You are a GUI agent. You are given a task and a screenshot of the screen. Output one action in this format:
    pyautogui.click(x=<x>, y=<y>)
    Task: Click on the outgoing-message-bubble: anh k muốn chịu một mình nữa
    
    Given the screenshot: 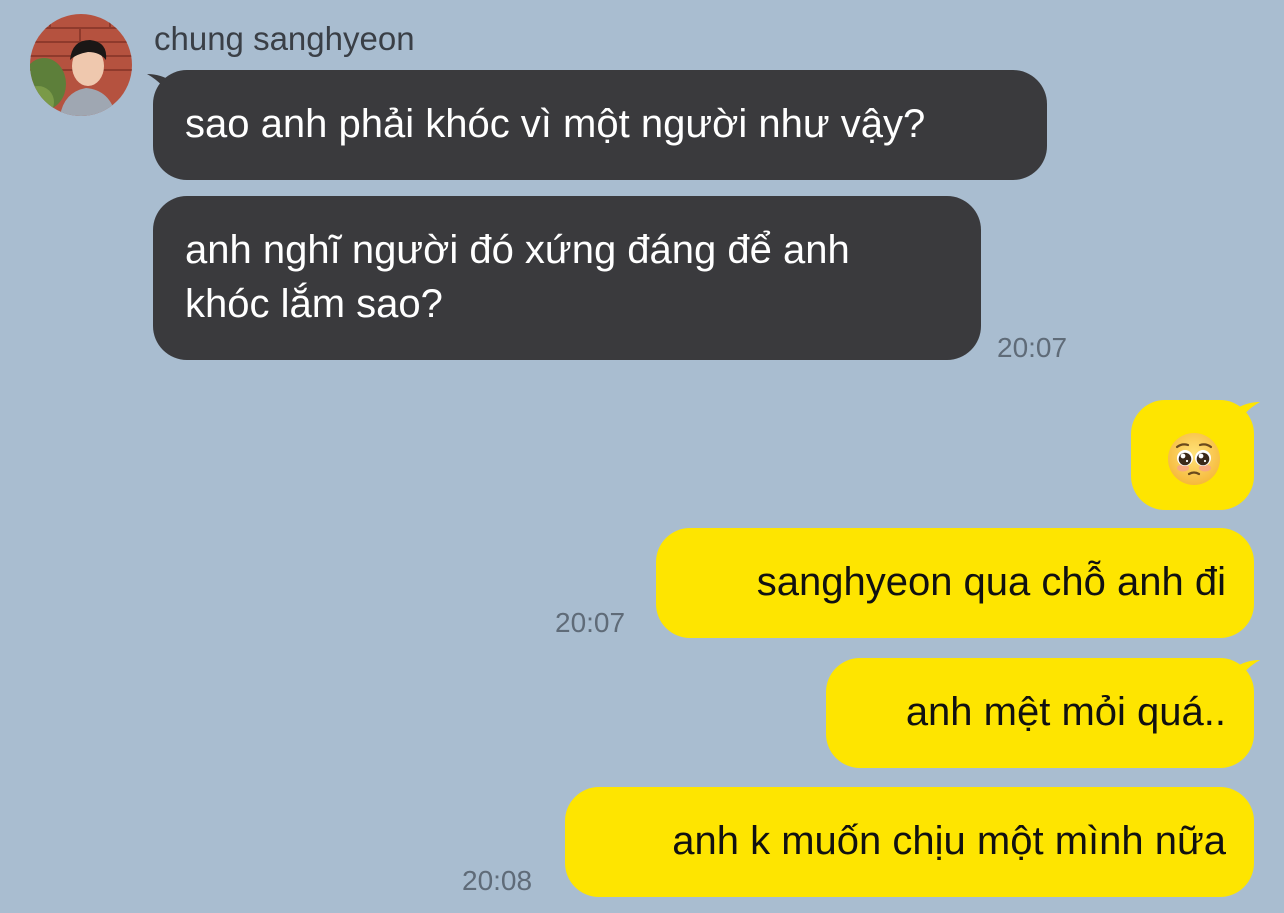 What is the action you would take?
    pyautogui.click(x=909, y=842)
    